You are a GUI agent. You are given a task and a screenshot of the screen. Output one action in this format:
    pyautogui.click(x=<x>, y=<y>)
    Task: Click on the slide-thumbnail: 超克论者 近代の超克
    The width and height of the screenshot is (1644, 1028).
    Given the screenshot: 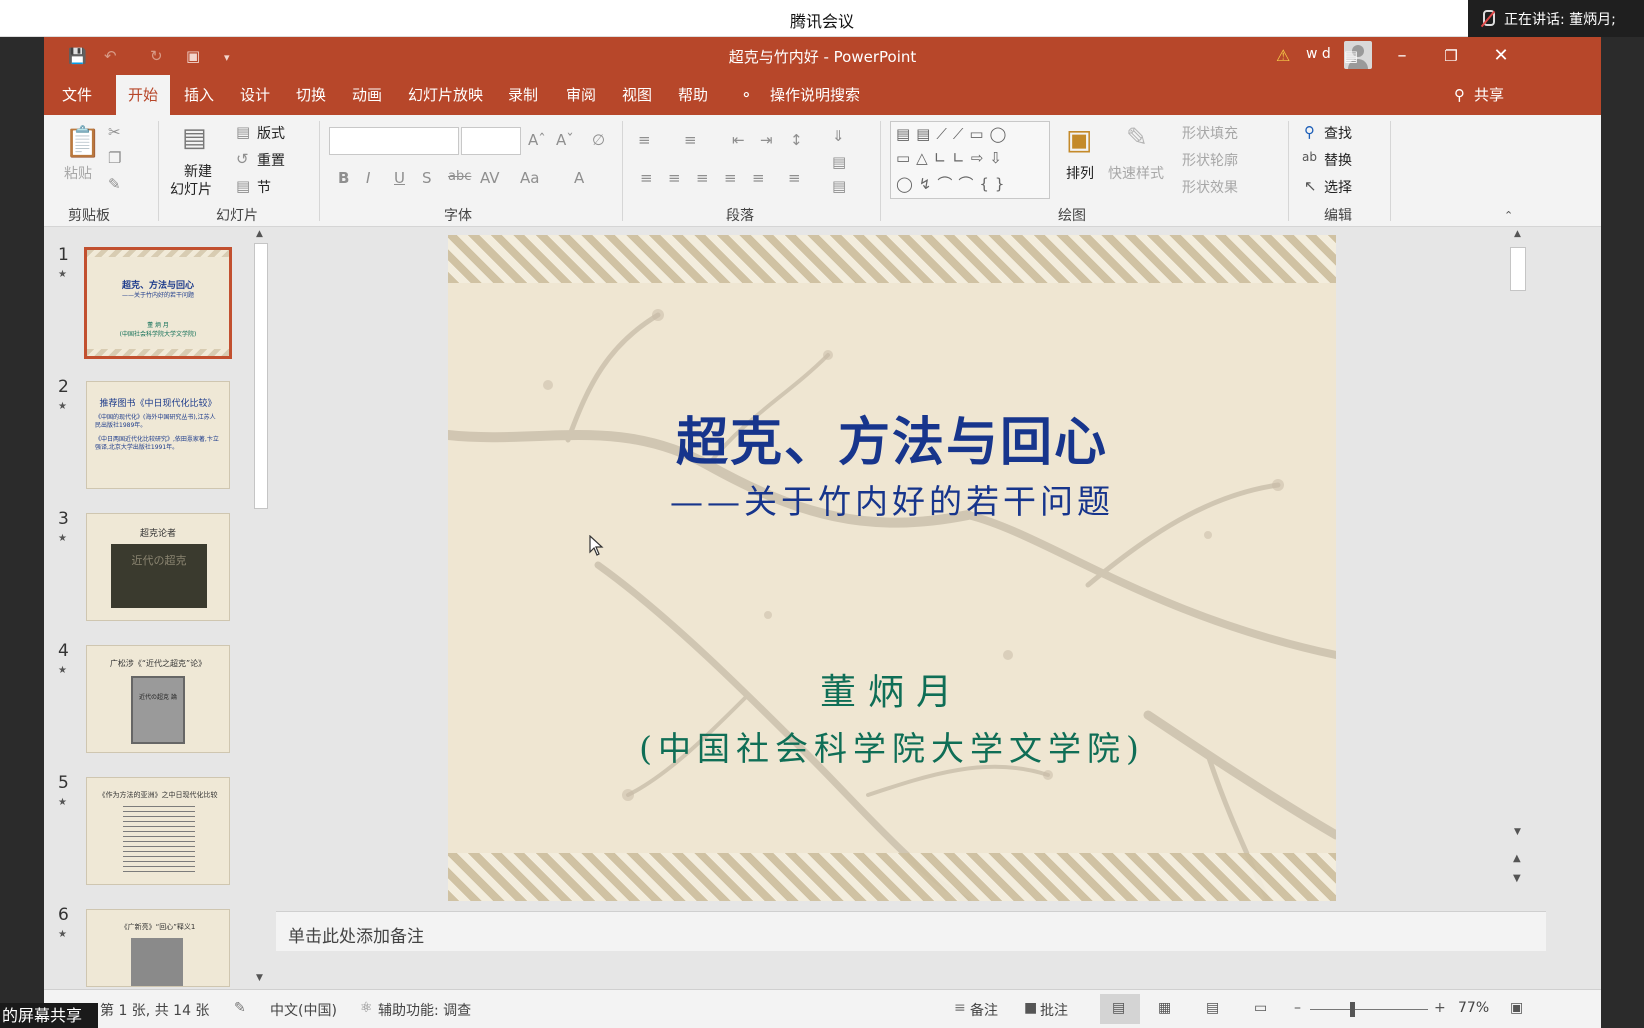 What is the action you would take?
    pyautogui.click(x=158, y=567)
    